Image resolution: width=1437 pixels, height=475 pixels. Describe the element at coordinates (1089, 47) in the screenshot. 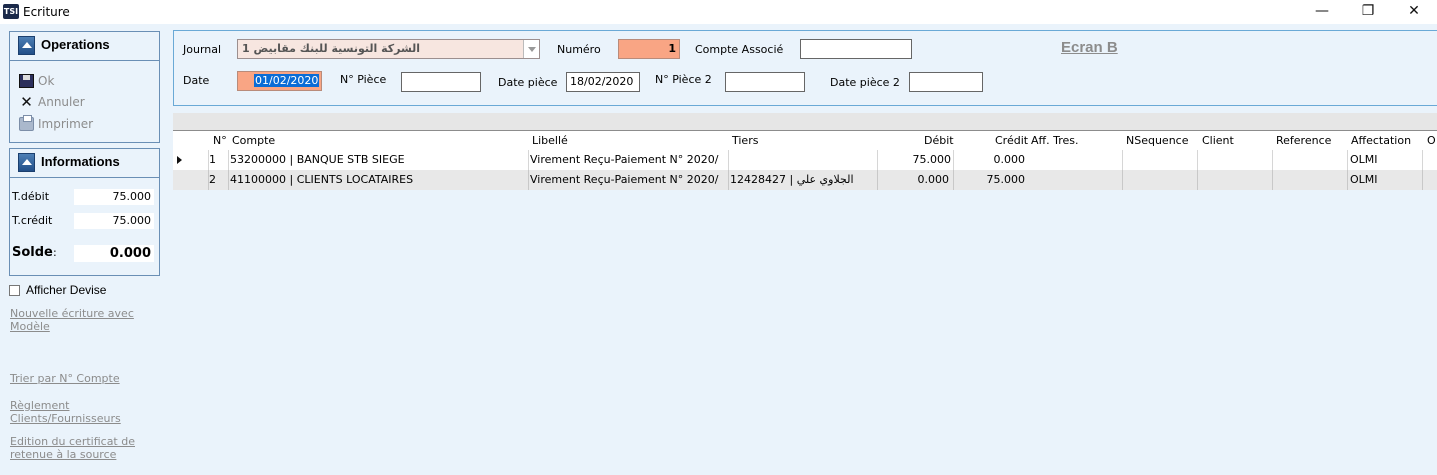

I see `ecran-link: Ecran B` at that location.